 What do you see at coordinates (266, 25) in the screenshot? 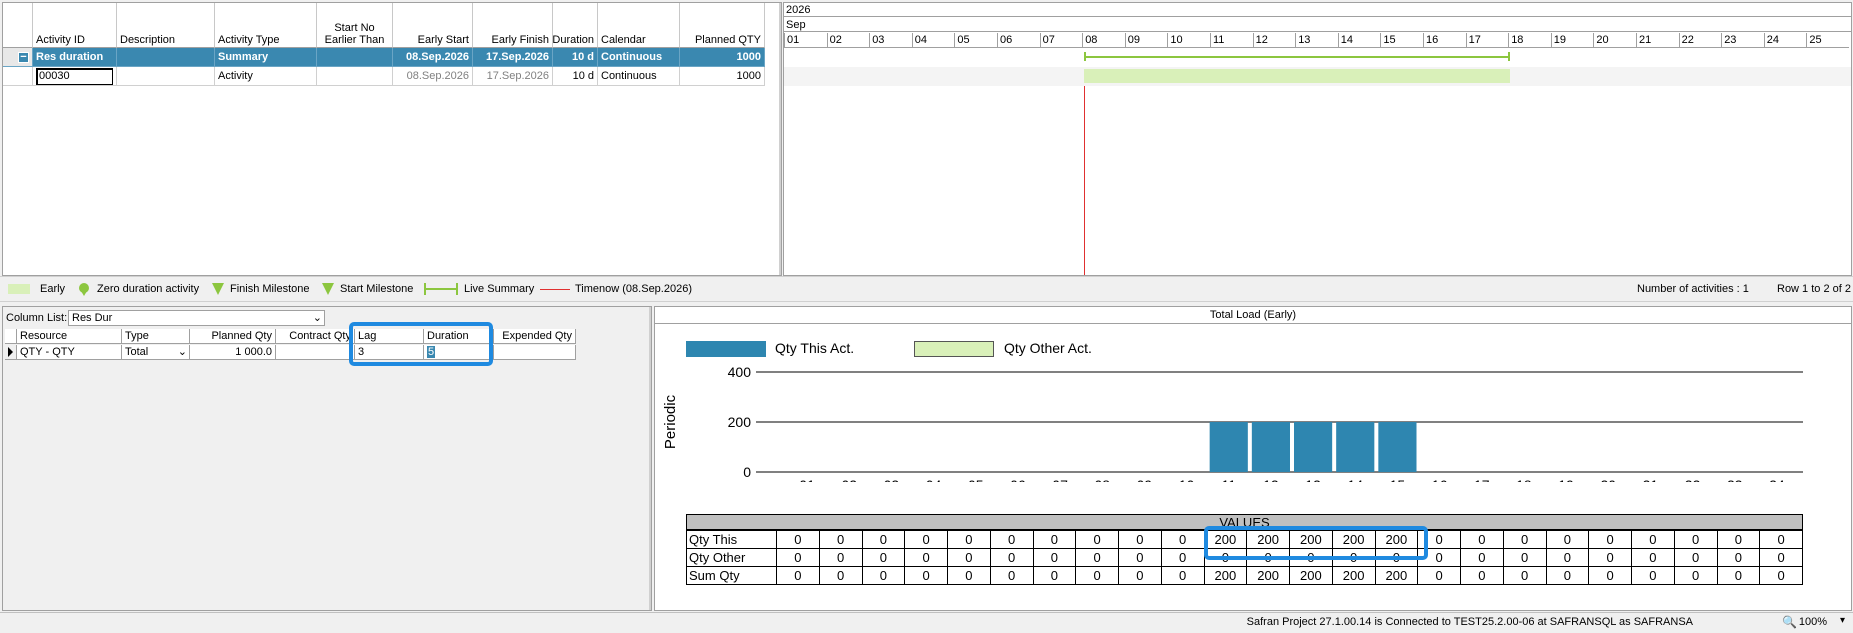
I see `col-activity-type: Activity Type` at bounding box center [266, 25].